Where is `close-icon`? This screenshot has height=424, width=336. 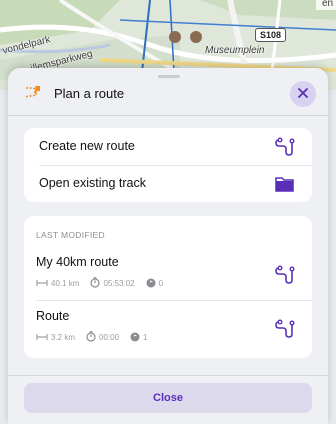 close-icon is located at coordinates (303, 94).